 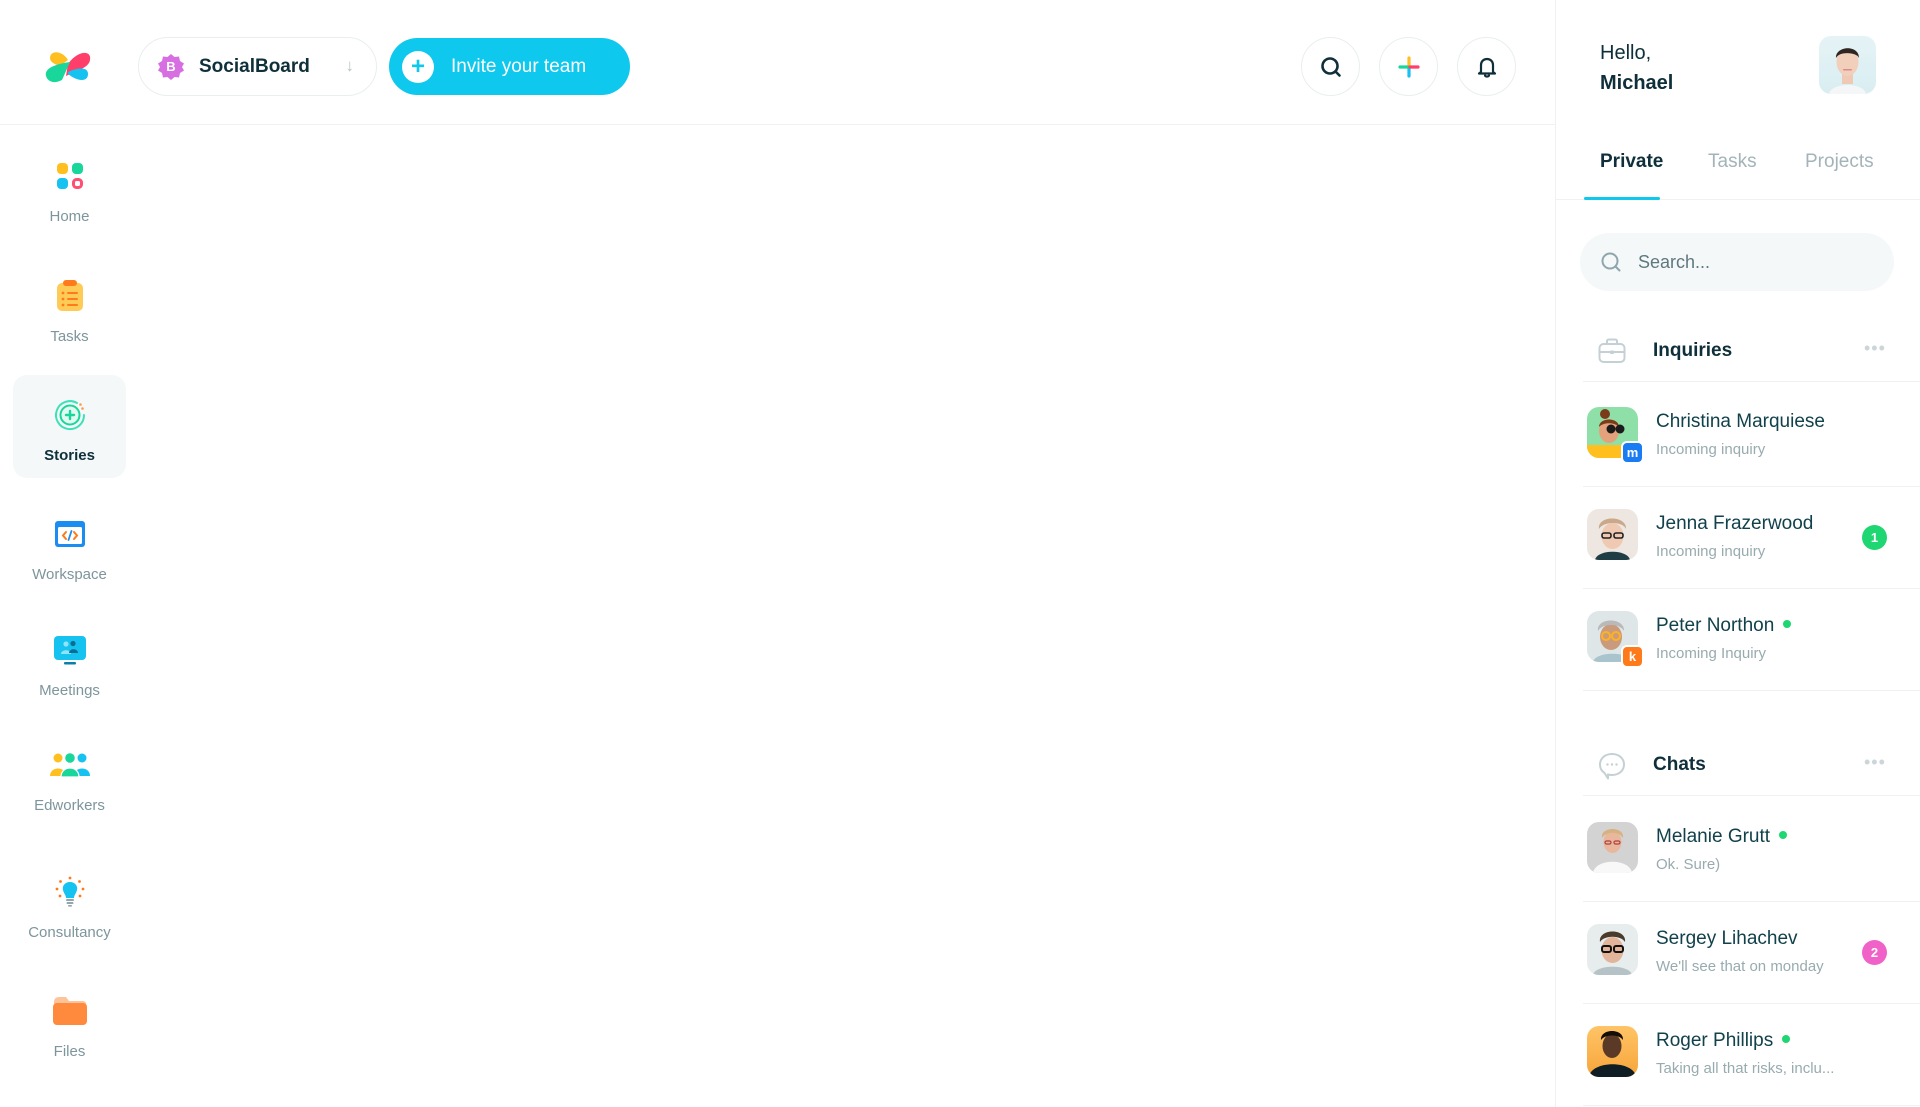 I want to click on sidebar-item-stories: Stories, so click(x=69, y=426).